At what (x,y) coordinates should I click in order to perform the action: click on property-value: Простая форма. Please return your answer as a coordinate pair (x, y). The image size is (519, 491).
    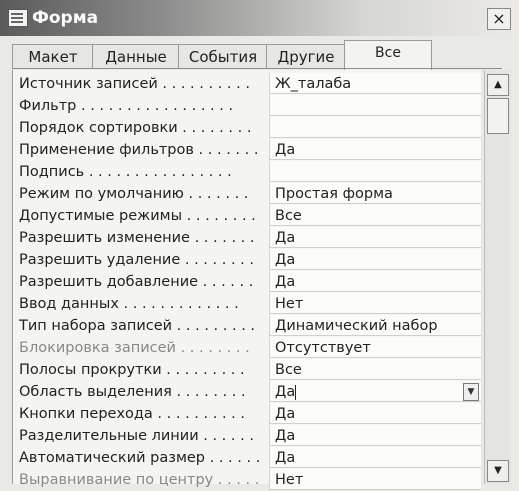
    Looking at the image, I should click on (334, 194).